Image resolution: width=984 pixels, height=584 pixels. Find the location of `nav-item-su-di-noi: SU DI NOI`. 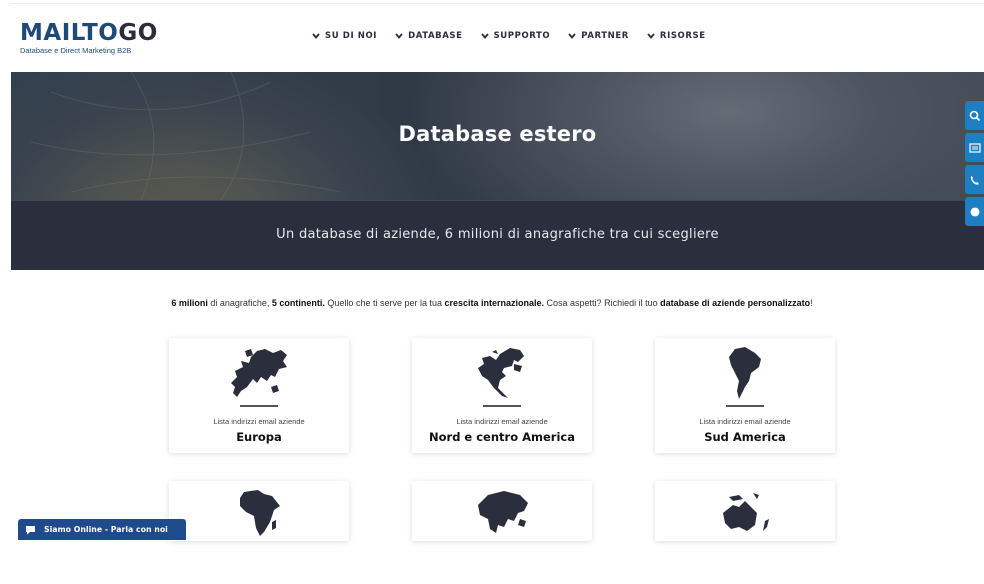

nav-item-su-di-noi: SU DI NOI is located at coordinates (344, 36).